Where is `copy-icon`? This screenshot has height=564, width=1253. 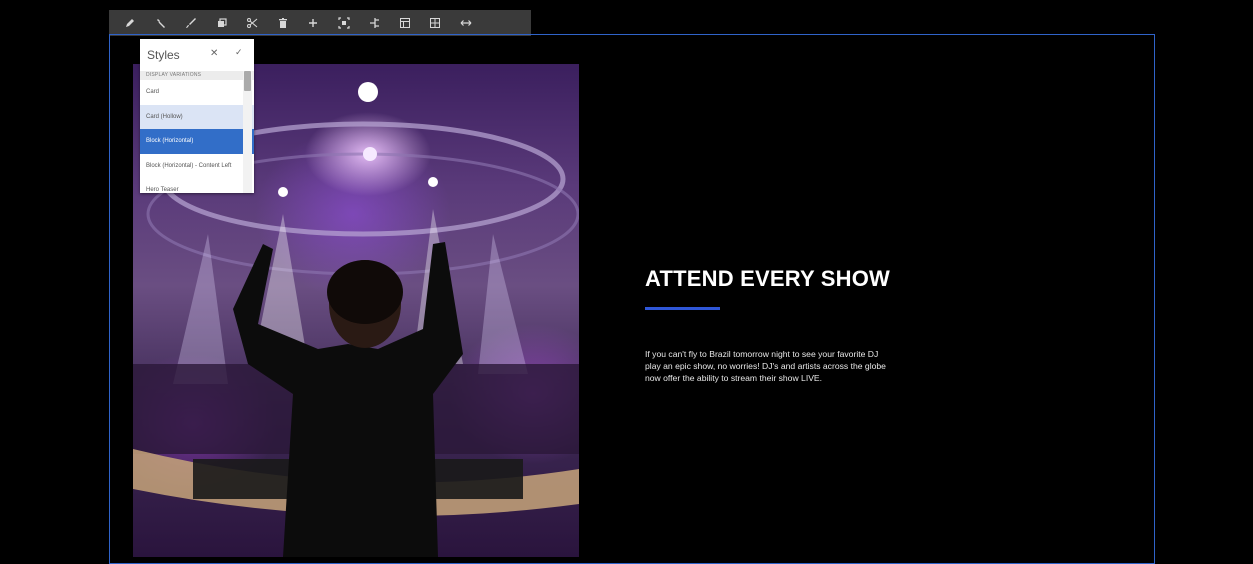
copy-icon is located at coordinates (222, 22).